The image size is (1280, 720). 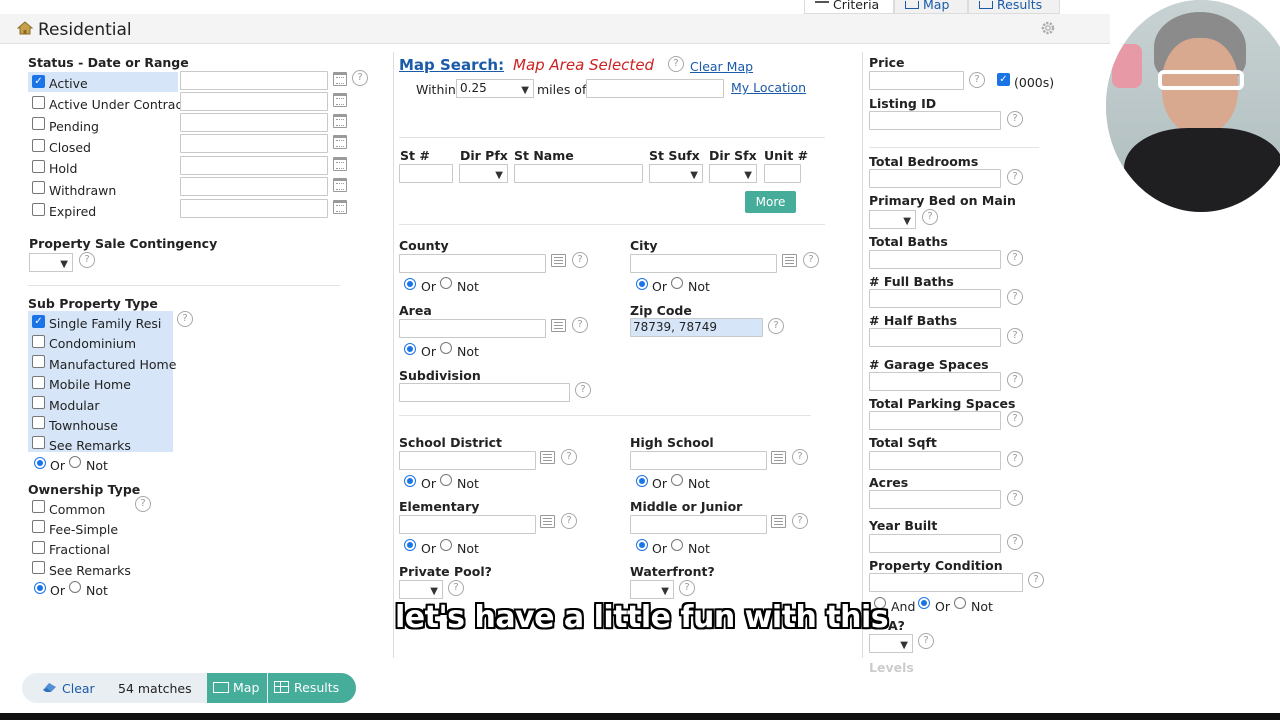 I want to click on gear-icon, so click(x=1048, y=28).